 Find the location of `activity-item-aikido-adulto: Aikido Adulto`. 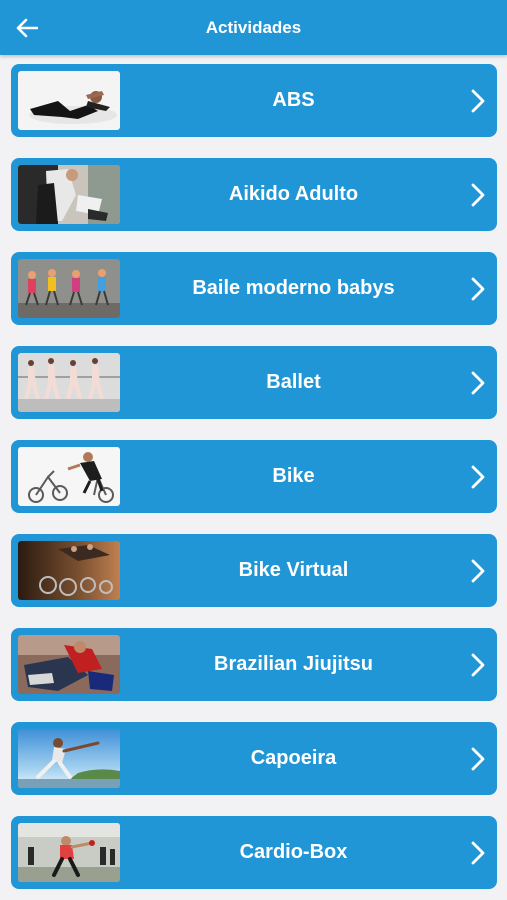

activity-item-aikido-adulto: Aikido Adulto is located at coordinates (254, 194).